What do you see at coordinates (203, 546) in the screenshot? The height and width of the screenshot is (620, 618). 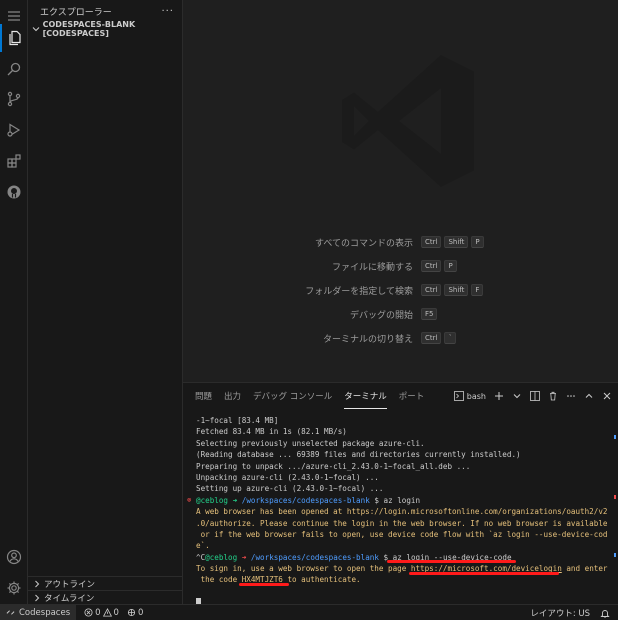 I see `terminal-line: e`.` at bounding box center [203, 546].